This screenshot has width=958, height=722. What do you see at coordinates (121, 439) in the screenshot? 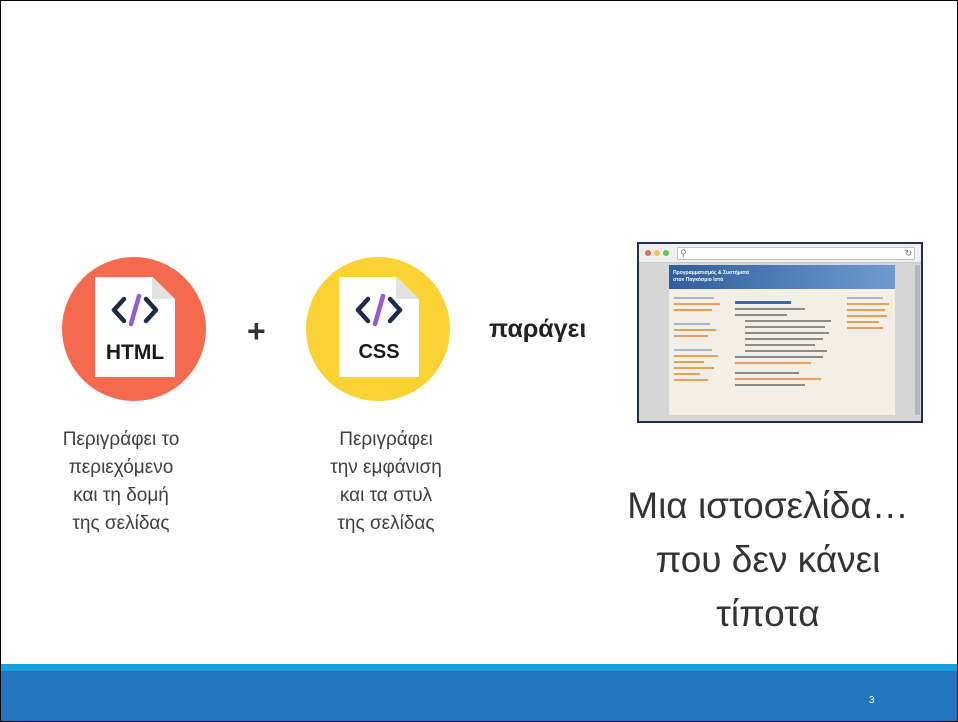
I see `html-description-line: Περιγράφει το` at bounding box center [121, 439].